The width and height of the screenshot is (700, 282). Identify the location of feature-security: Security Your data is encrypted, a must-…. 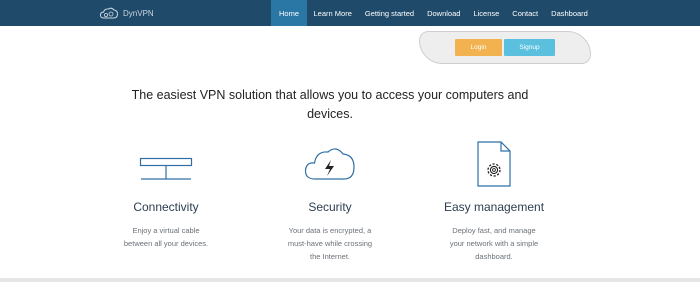
(330, 201).